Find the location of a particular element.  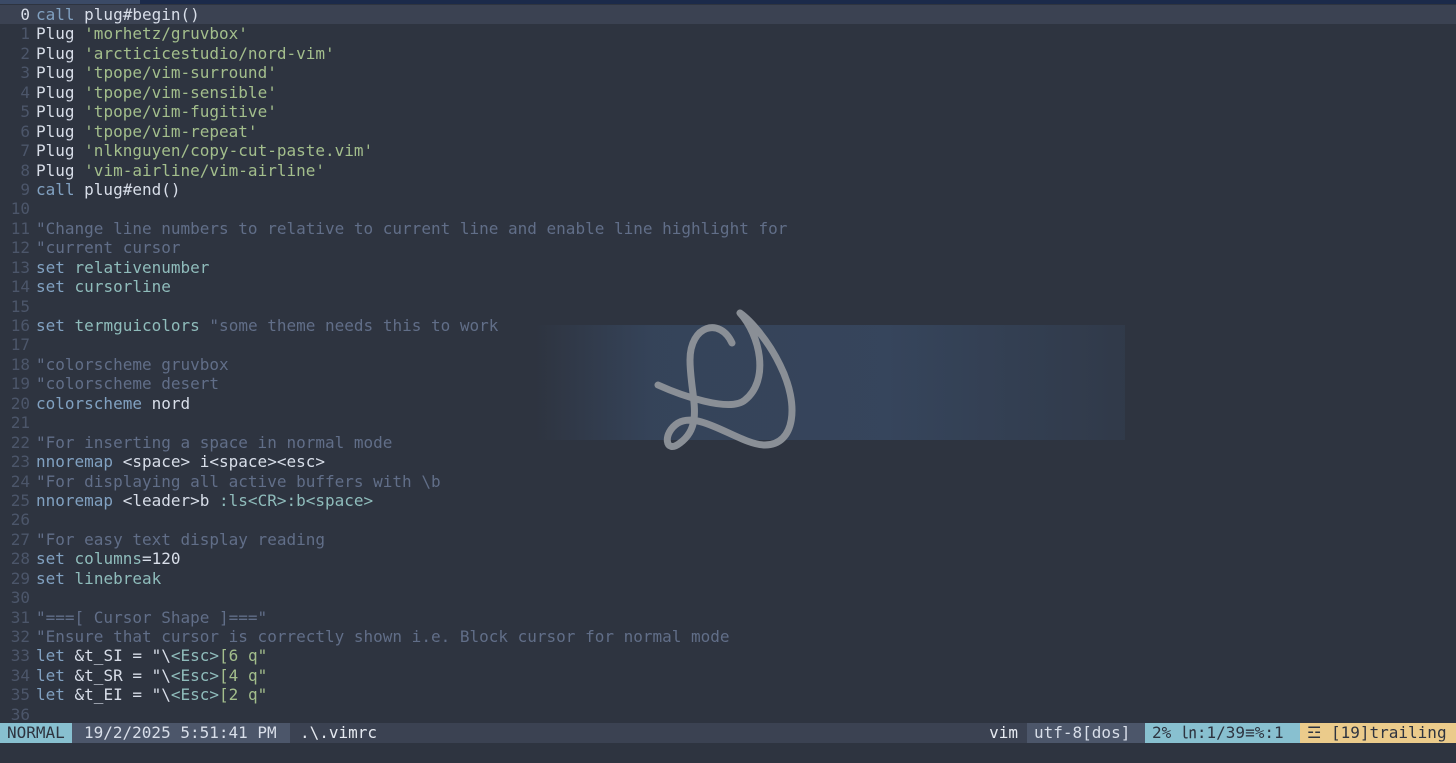

code-token: linebreak is located at coordinates (118, 578).